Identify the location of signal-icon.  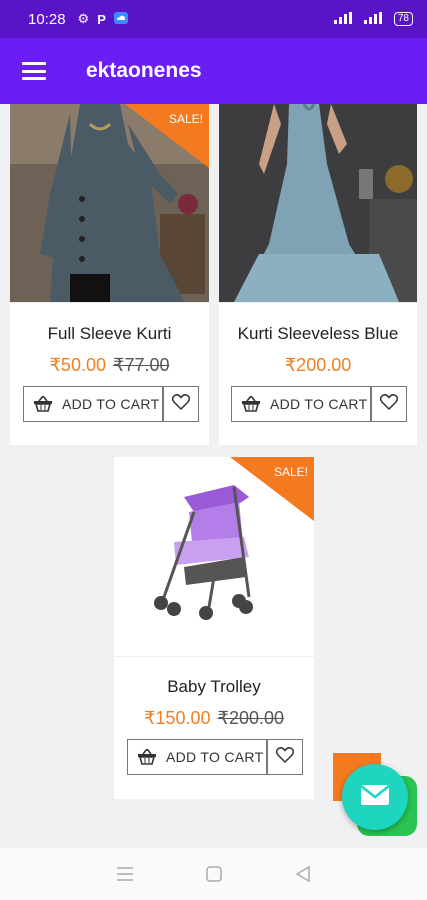
(344, 19).